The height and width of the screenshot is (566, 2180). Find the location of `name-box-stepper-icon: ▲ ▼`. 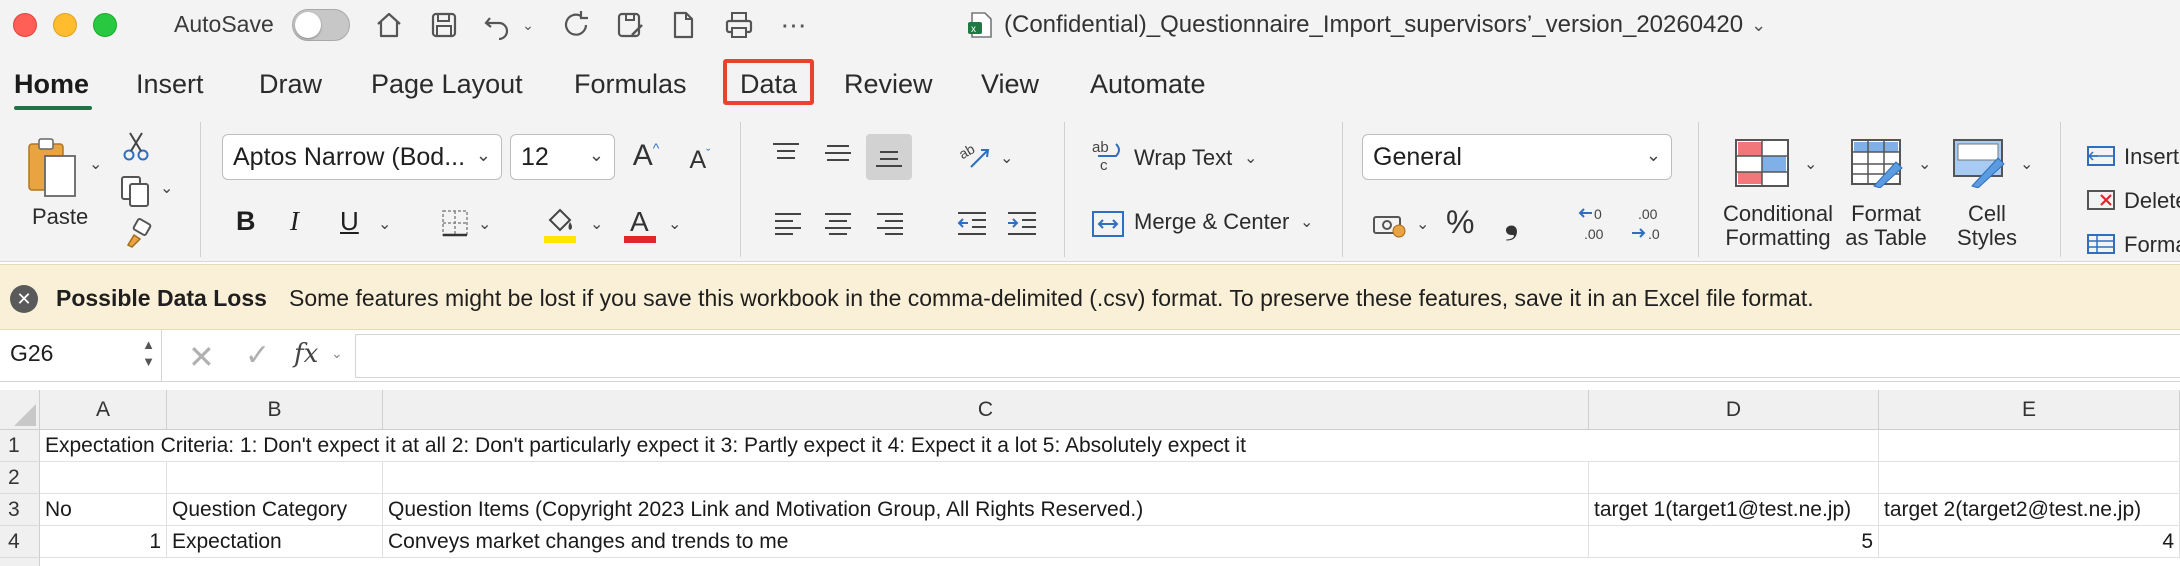

name-box-stepper-icon: ▲ ▼ is located at coordinates (148, 353).